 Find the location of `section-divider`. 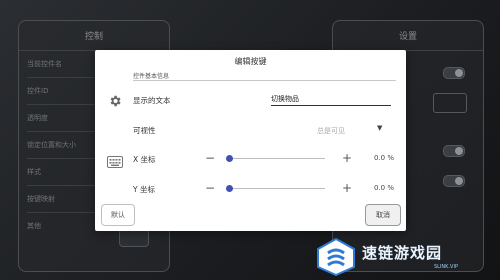

section-divider is located at coordinates (264, 80).